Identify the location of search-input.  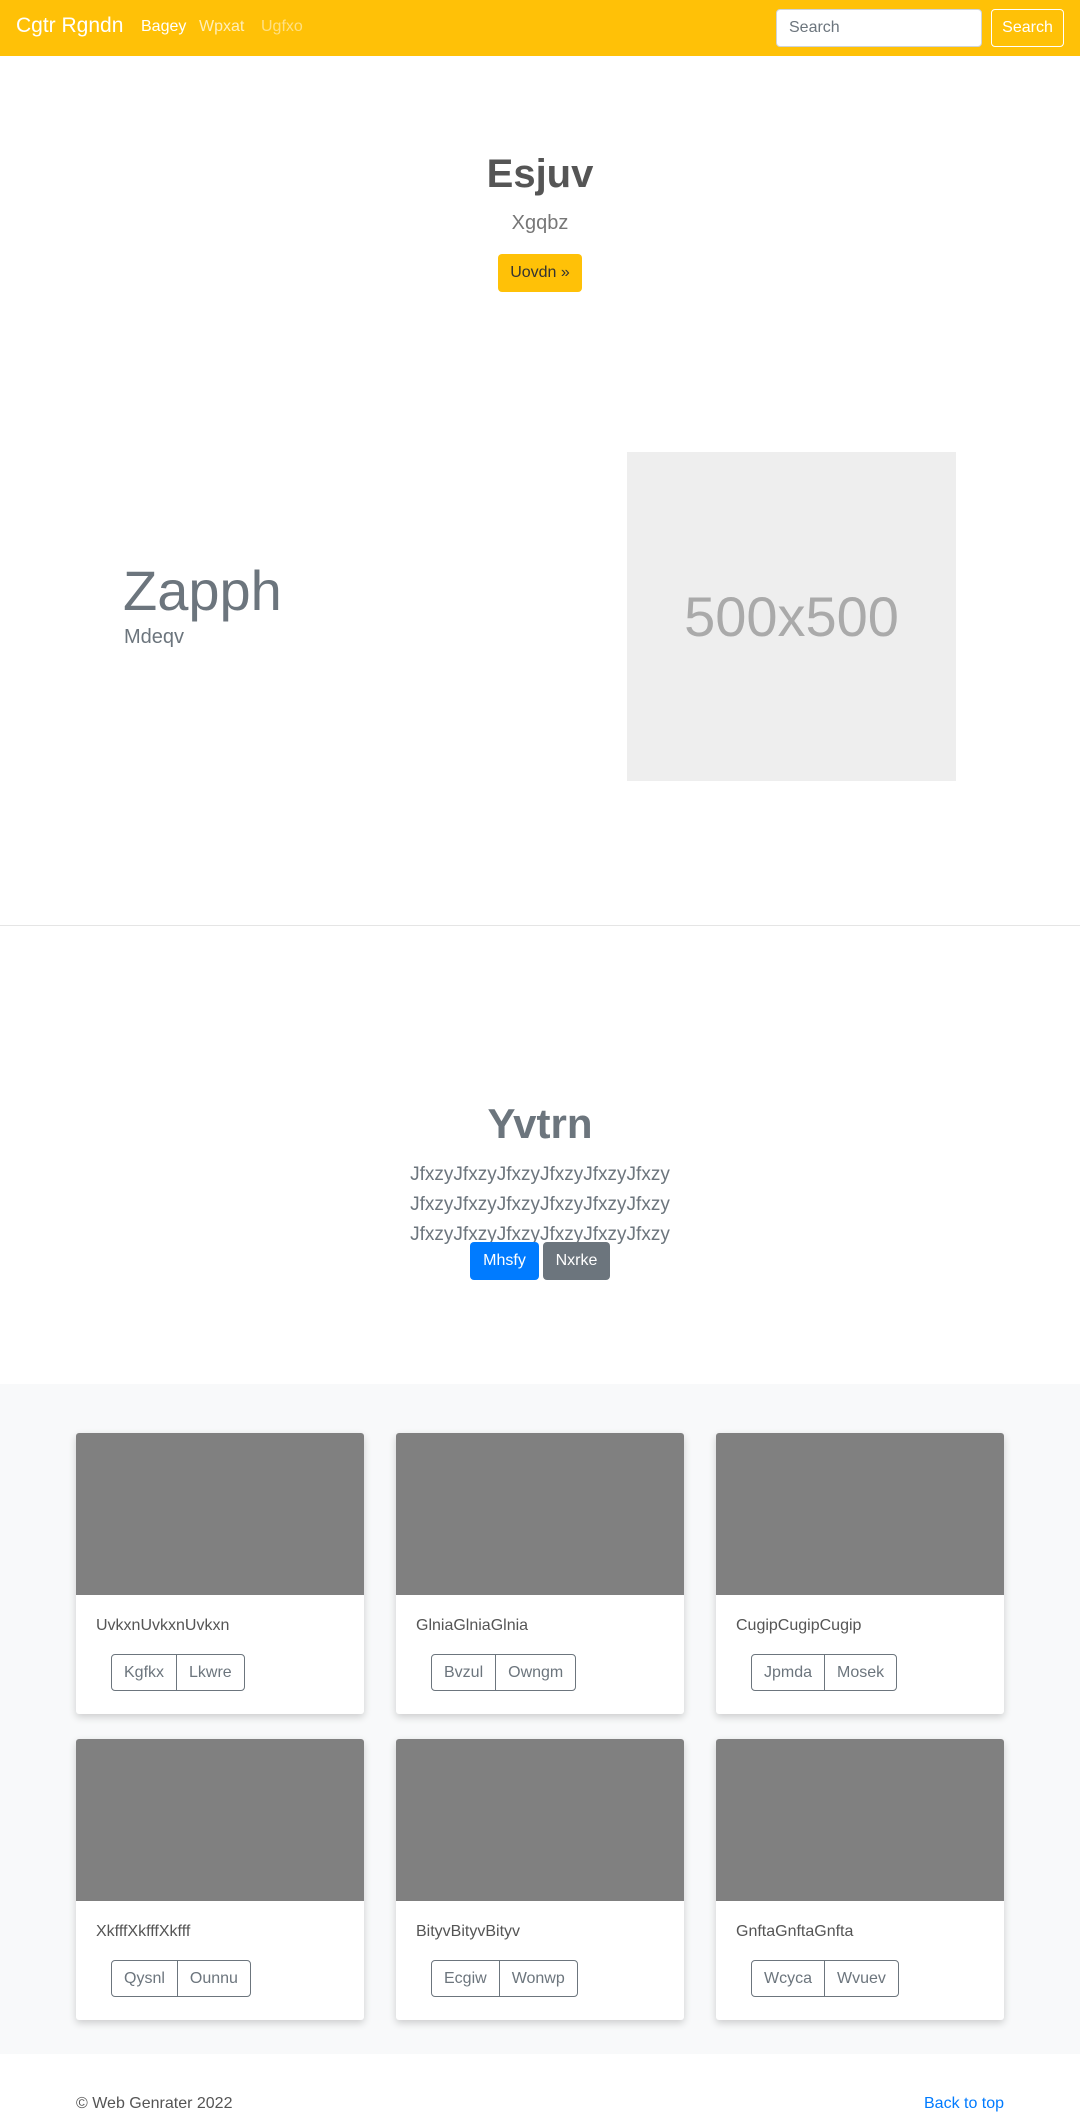
(879, 28).